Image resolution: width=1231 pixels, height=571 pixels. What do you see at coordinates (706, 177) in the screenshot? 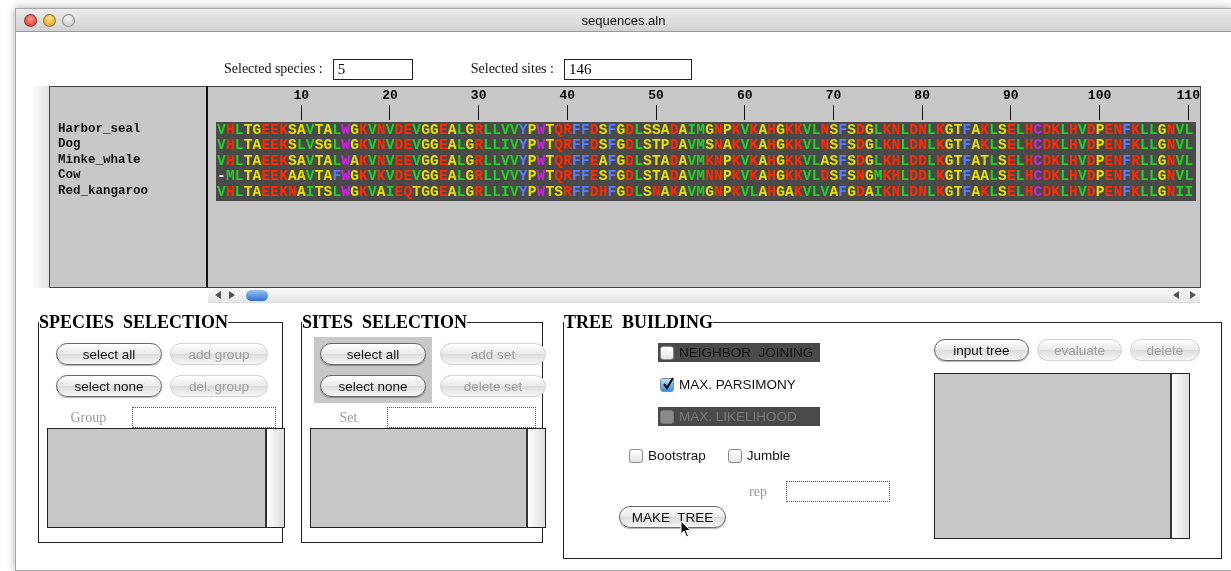
I see `sequence-row-text: -MLTAEEKAAVTAFWGKVKVDEVGGEALGRLLVVYPWTQRFFESFGDLSTADAVMNNPKVKAHGKKVLDSFSNGMKHLDDLKGTFAALSELHCDKLHVDPENFKLLGNVL` at bounding box center [706, 177].